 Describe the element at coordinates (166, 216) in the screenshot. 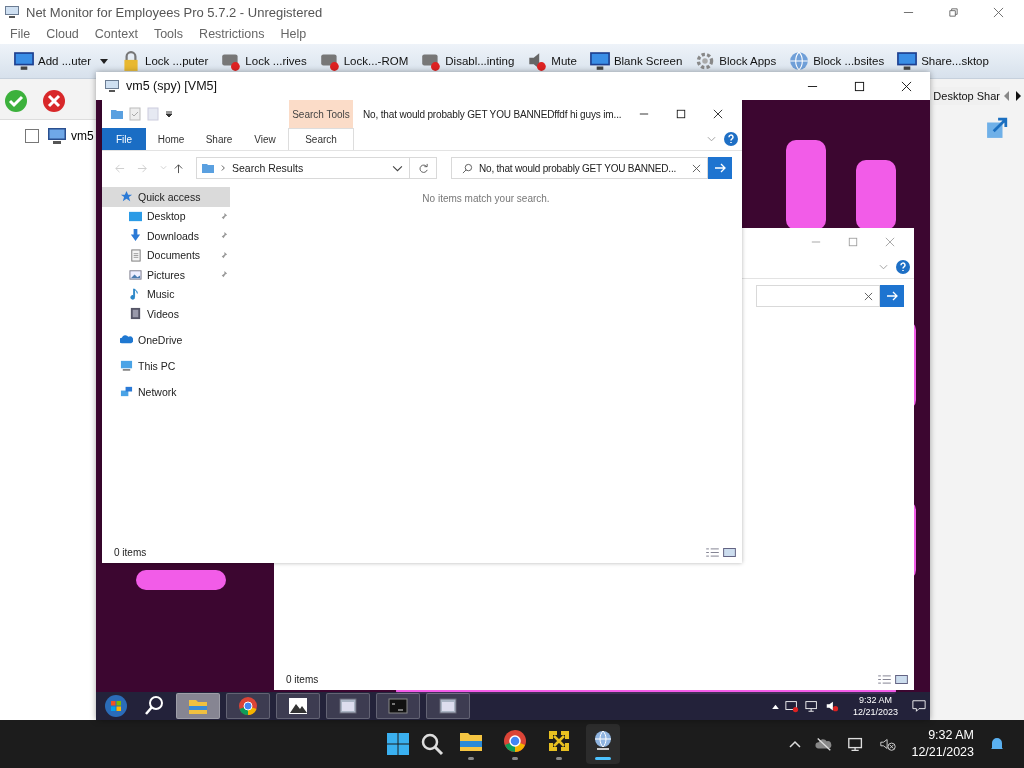

I see `nav-item: Desktop` at that location.